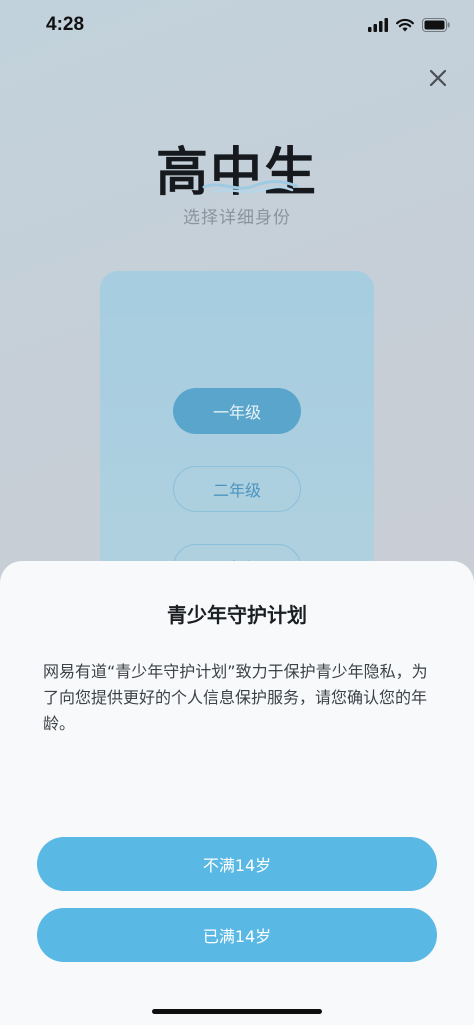 This screenshot has height=1025, width=474. I want to click on battery-icon, so click(436, 25).